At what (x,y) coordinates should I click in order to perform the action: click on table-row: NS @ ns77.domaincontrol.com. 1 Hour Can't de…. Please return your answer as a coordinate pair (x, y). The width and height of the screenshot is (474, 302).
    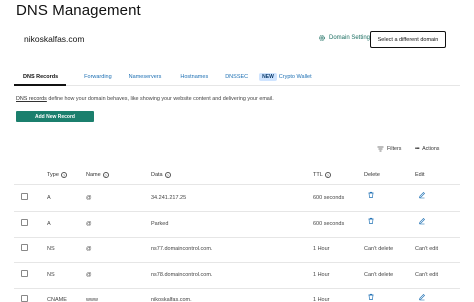
    Looking at the image, I should click on (237, 250).